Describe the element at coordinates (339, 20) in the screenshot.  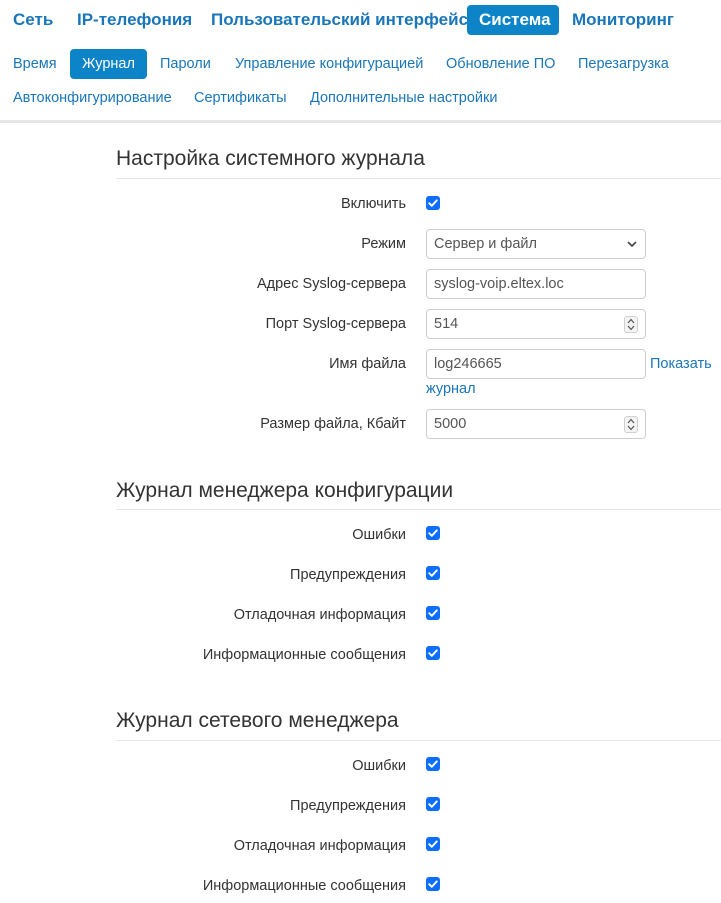
I see `top-nav-item-user-interface: Пользовательский интерфейс` at that location.